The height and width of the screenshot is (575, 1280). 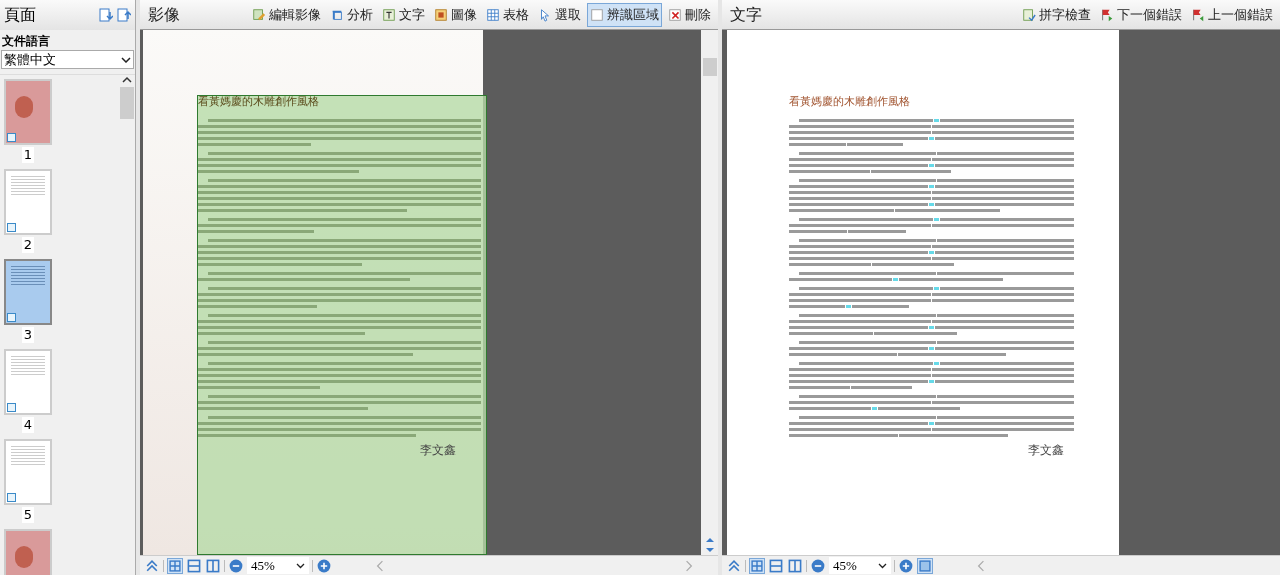 What do you see at coordinates (441, 14) in the screenshot?
I see `picture-icon` at bounding box center [441, 14].